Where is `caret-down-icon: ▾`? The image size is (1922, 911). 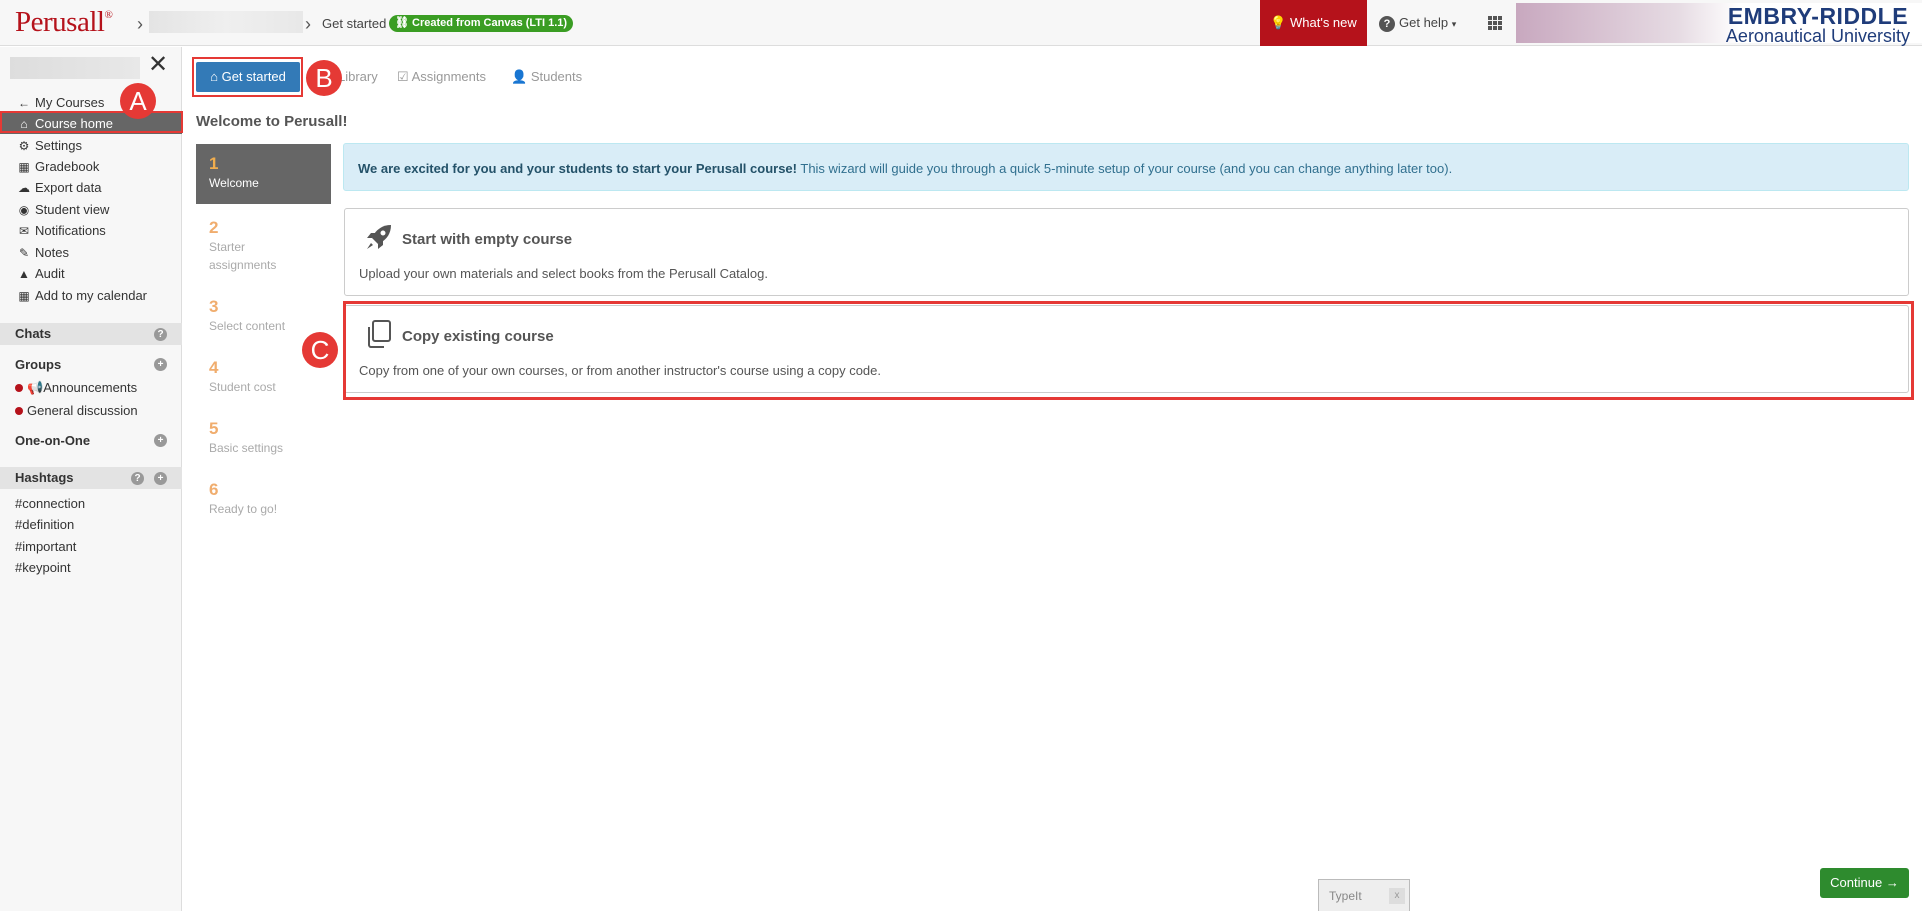 caret-down-icon: ▾ is located at coordinates (1454, 24).